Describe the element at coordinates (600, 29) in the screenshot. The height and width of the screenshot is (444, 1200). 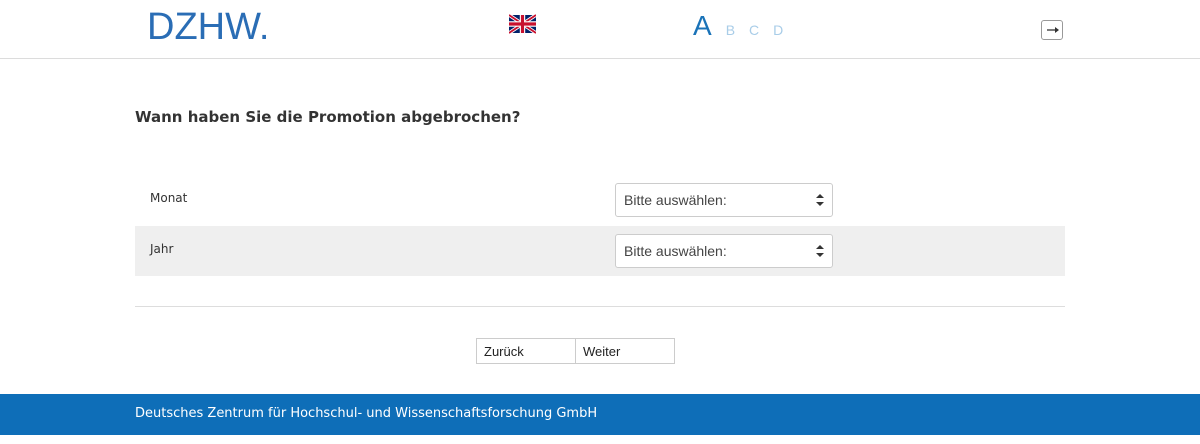
I see `page-header: DZHW. A B C D` at that location.